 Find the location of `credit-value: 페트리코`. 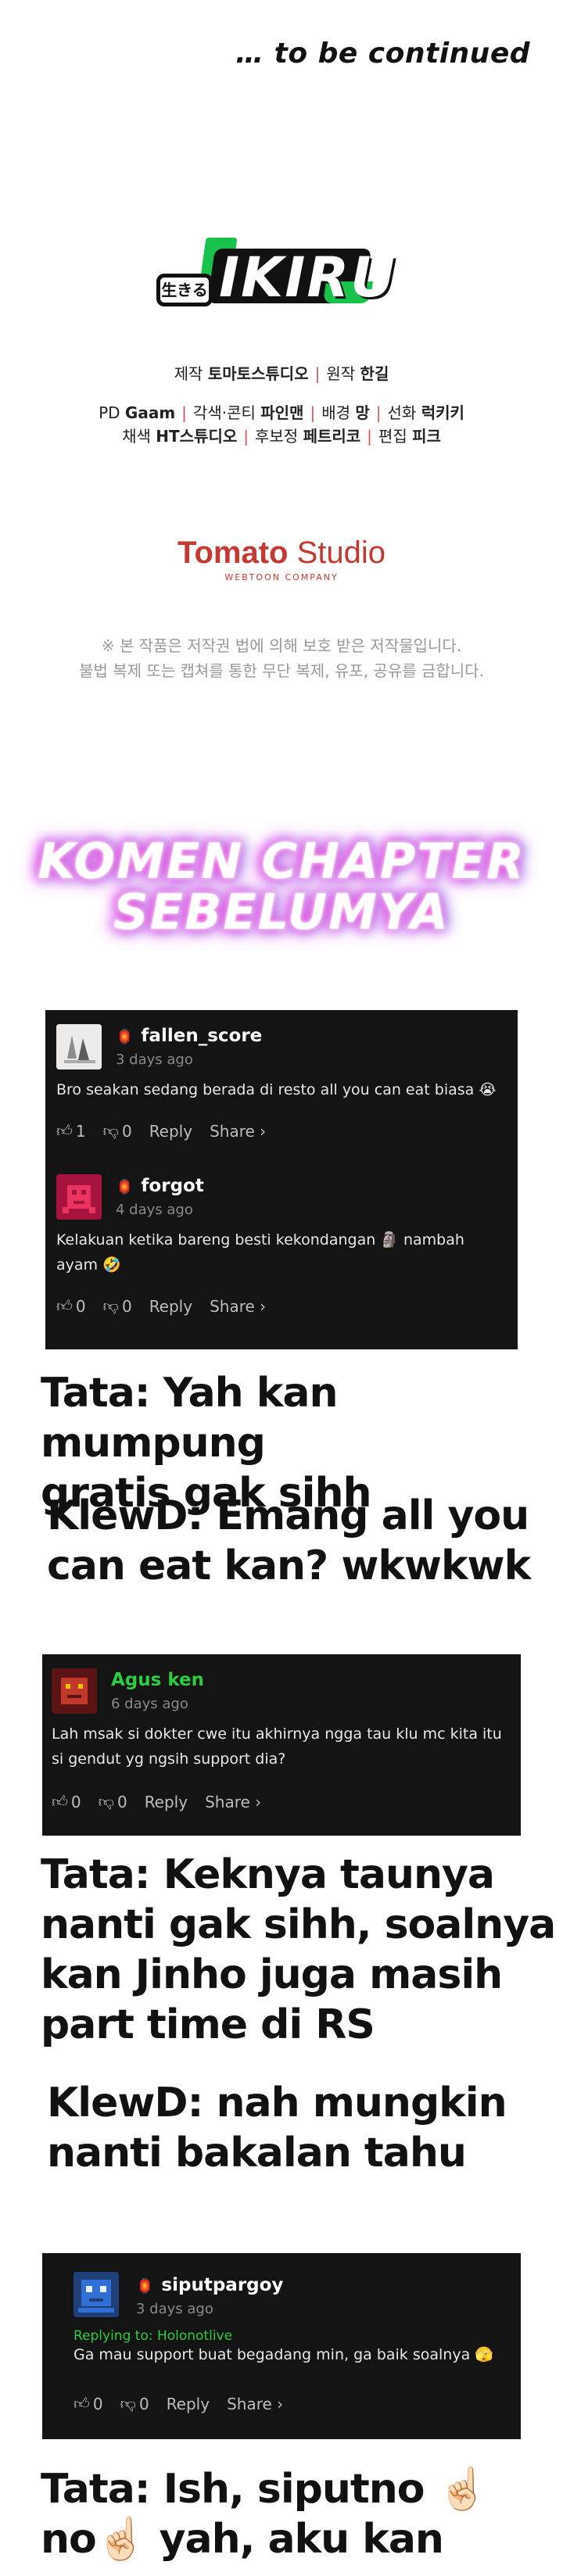

credit-value: 페트리코 is located at coordinates (332, 436).